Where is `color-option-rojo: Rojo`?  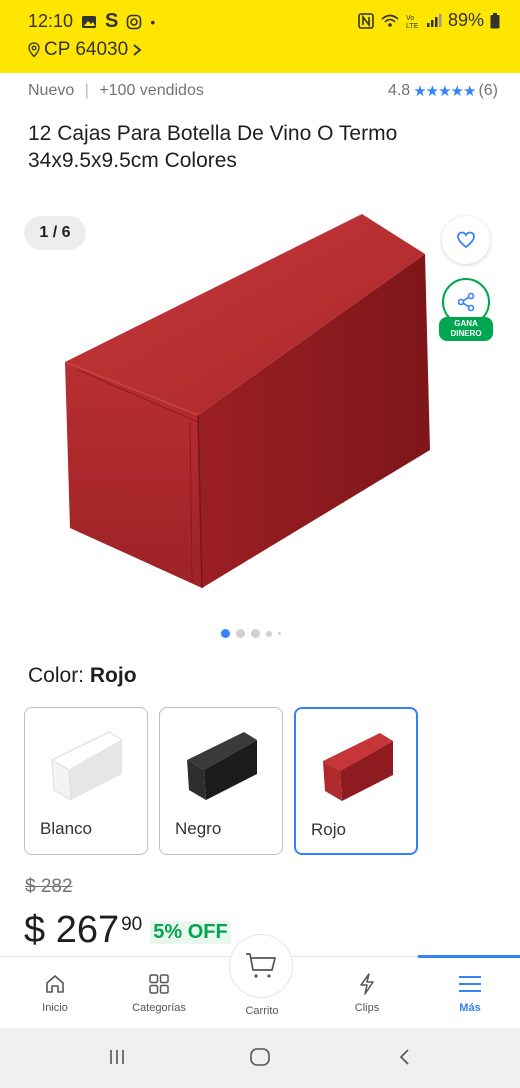 color-option-rojo: Rojo is located at coordinates (356, 781).